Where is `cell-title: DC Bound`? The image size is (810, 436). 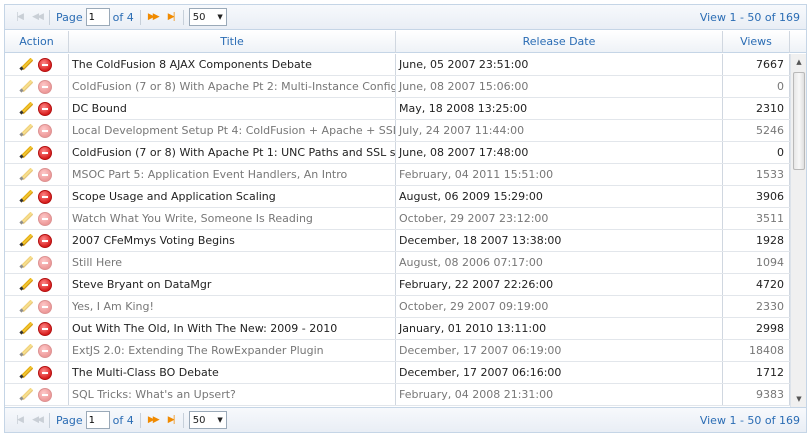
cell-title: DC Bound is located at coordinates (232, 108).